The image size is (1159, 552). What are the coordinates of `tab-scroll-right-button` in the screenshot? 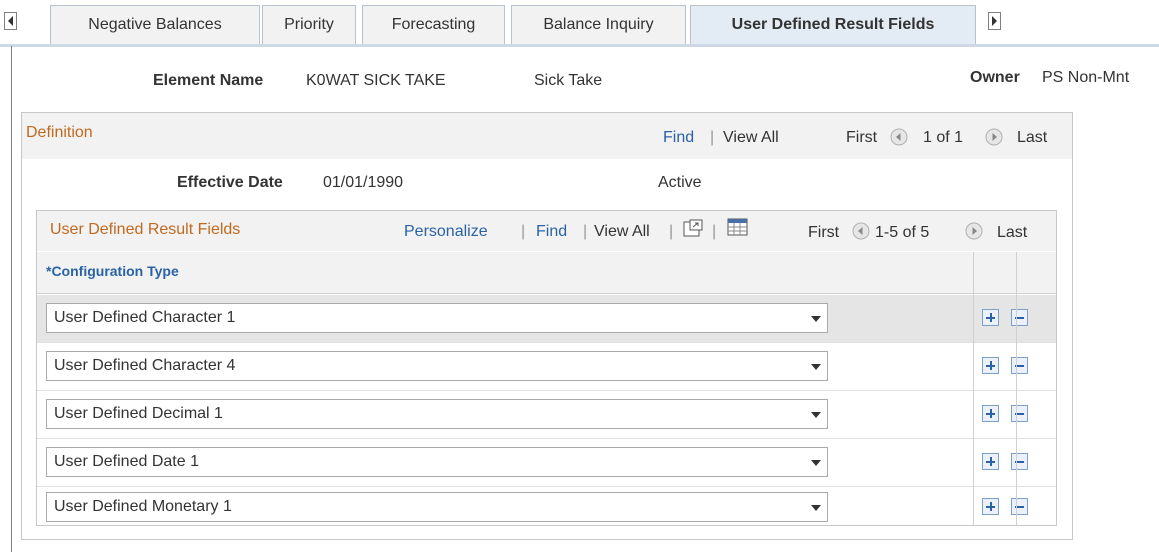 It's located at (994, 21).